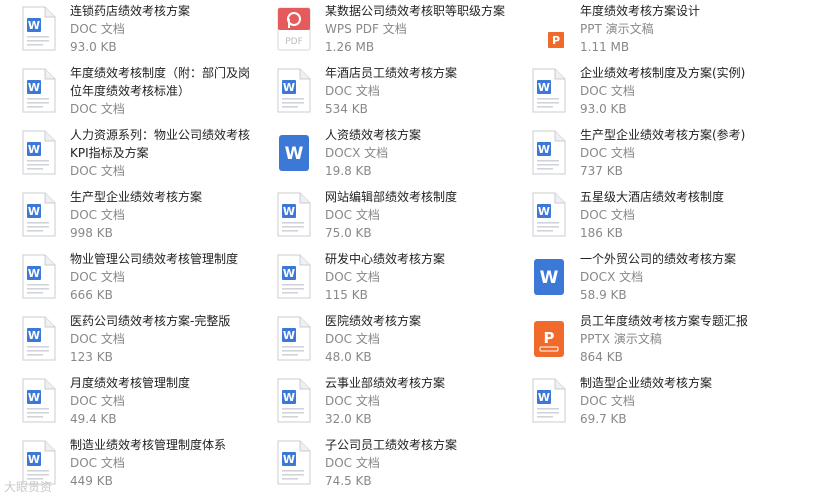 This screenshot has width=819, height=500. Describe the element at coordinates (675, 135) in the screenshot. I see `file-title: 生产型企业绩效考核方案(参考)` at that location.